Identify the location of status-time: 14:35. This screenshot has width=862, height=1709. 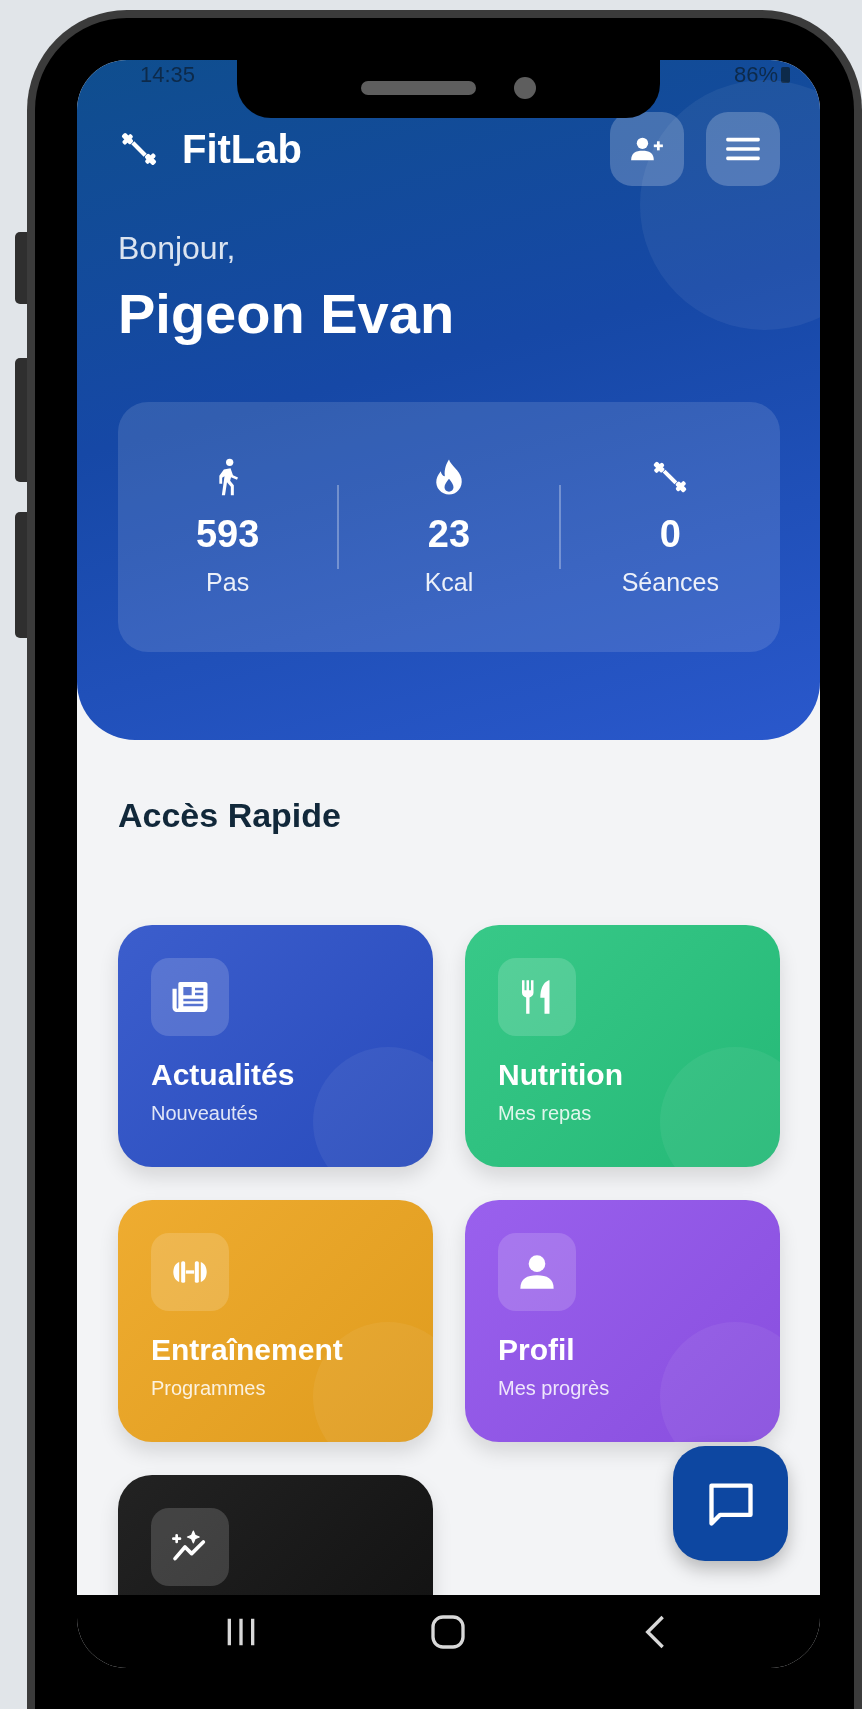
(168, 75).